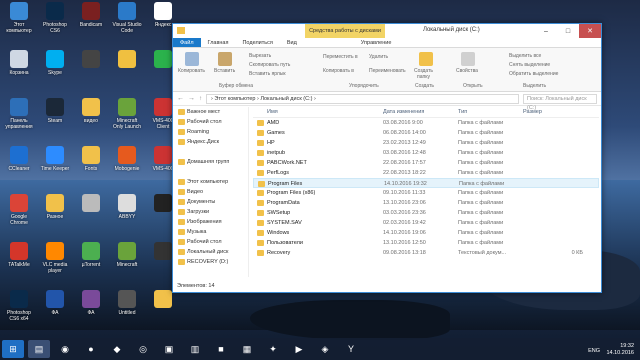 Image resolution: width=640 pixels, height=360 pixels. What do you see at coordinates (426, 123) in the screenshot?
I see `file-row: AMD 03.08.2016 9:00 Папка с файлами` at bounding box center [426, 123].